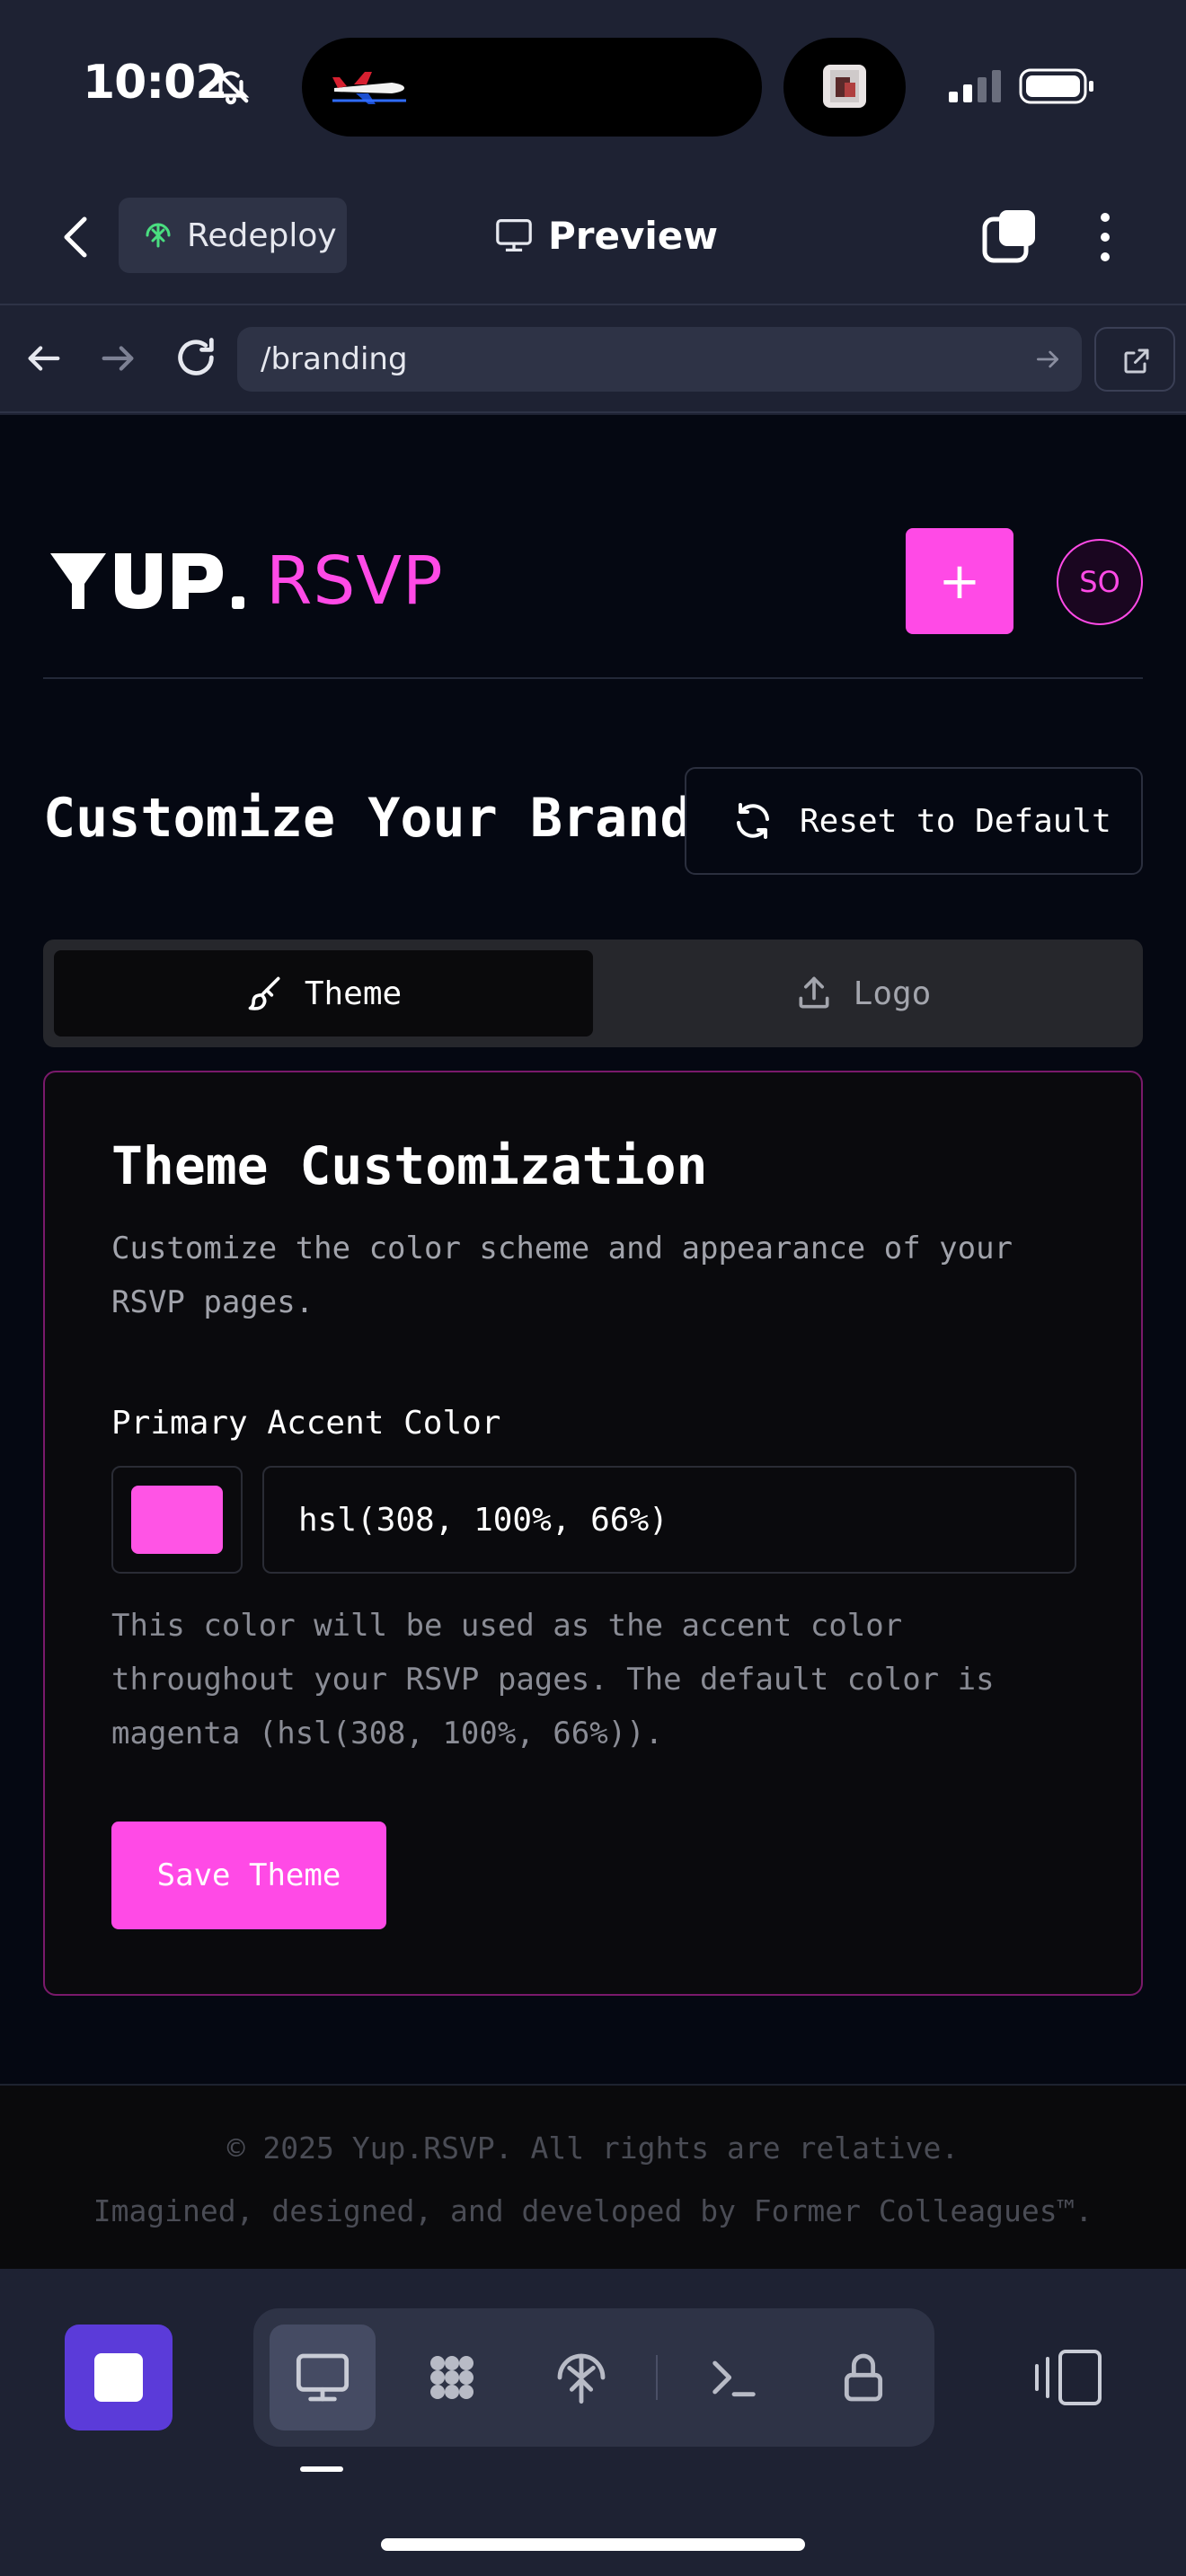 The height and width of the screenshot is (2576, 1186). What do you see at coordinates (753, 821) in the screenshot?
I see `refresh-icon` at bounding box center [753, 821].